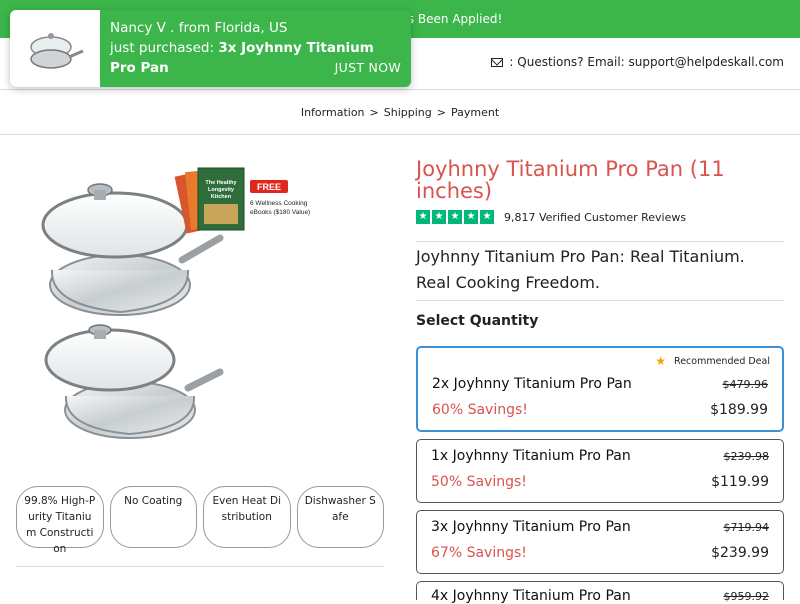 This screenshot has width=800, height=604. I want to click on deal-name: 2x Joyhnny Titanium Pro Pan, so click(532, 384).